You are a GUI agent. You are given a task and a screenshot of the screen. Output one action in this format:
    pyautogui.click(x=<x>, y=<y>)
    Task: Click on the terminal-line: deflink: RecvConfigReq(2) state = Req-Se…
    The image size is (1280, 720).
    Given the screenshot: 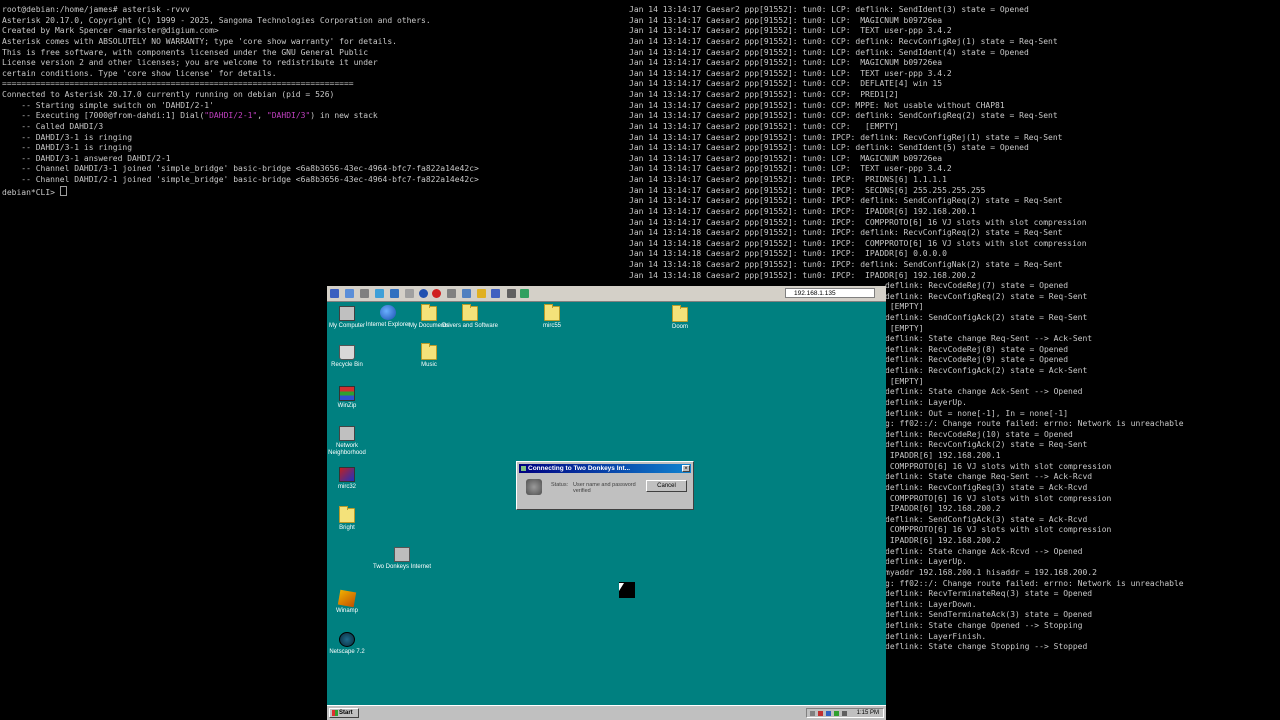 What is the action you would take?
    pyautogui.click(x=986, y=296)
    